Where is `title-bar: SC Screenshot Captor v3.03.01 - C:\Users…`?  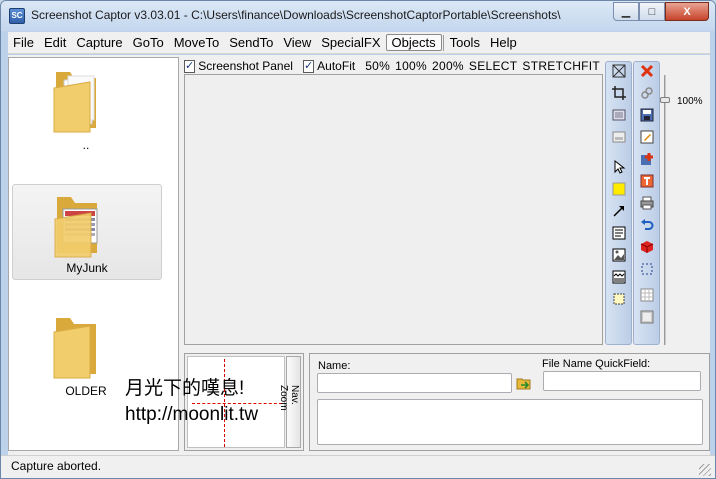 title-bar: SC Screenshot Captor v3.03.01 - C:\Users… is located at coordinates (358, 16).